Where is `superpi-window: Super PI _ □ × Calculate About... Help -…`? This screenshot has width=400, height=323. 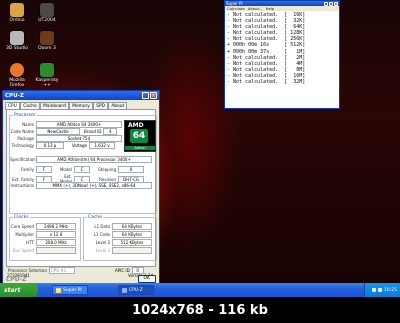
superpi-window: Super PI _ □ × Calculate About... Help -… is located at coordinates (282, 54).